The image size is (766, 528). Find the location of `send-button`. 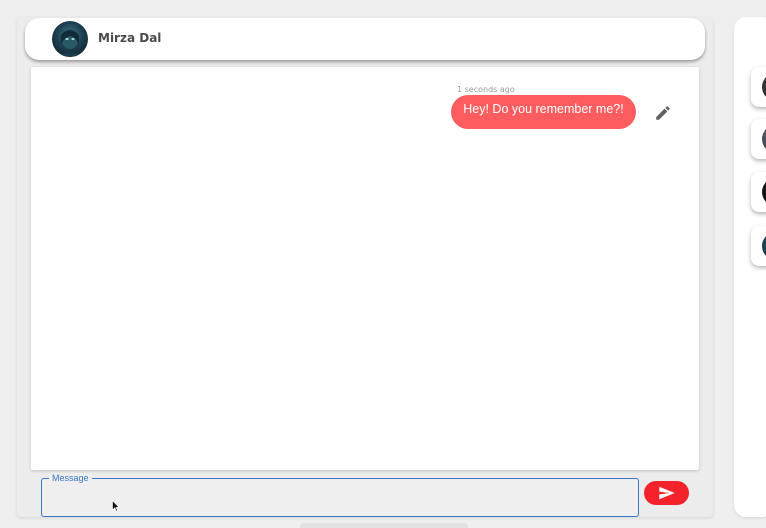

send-button is located at coordinates (666, 493).